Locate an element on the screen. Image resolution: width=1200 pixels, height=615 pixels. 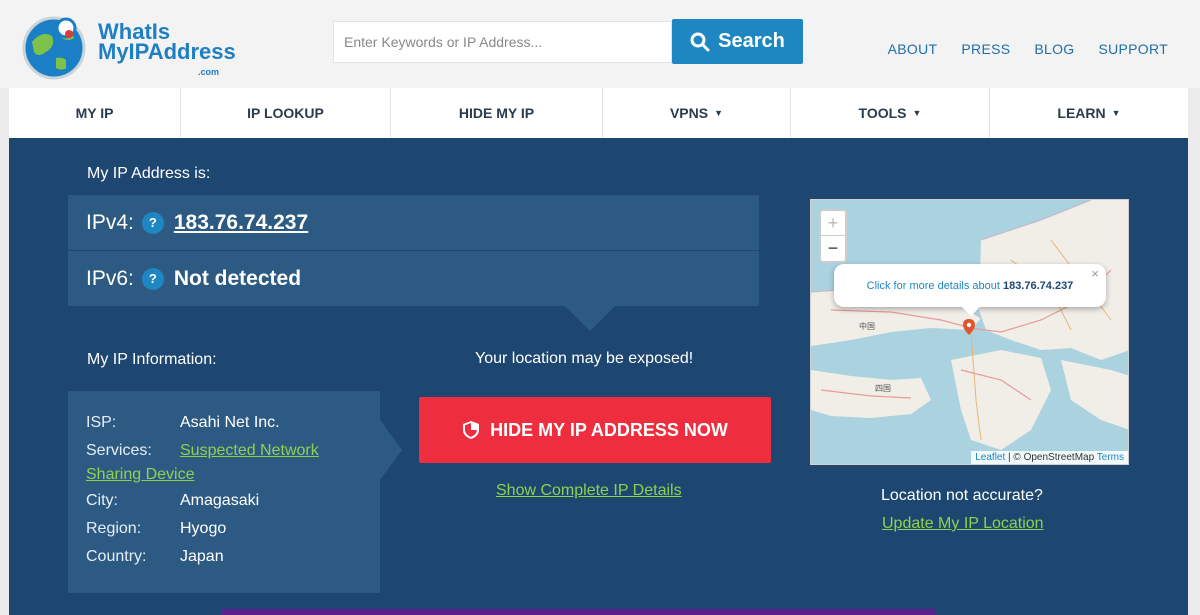
ipv6-value: Not detected is located at coordinates (237, 278).